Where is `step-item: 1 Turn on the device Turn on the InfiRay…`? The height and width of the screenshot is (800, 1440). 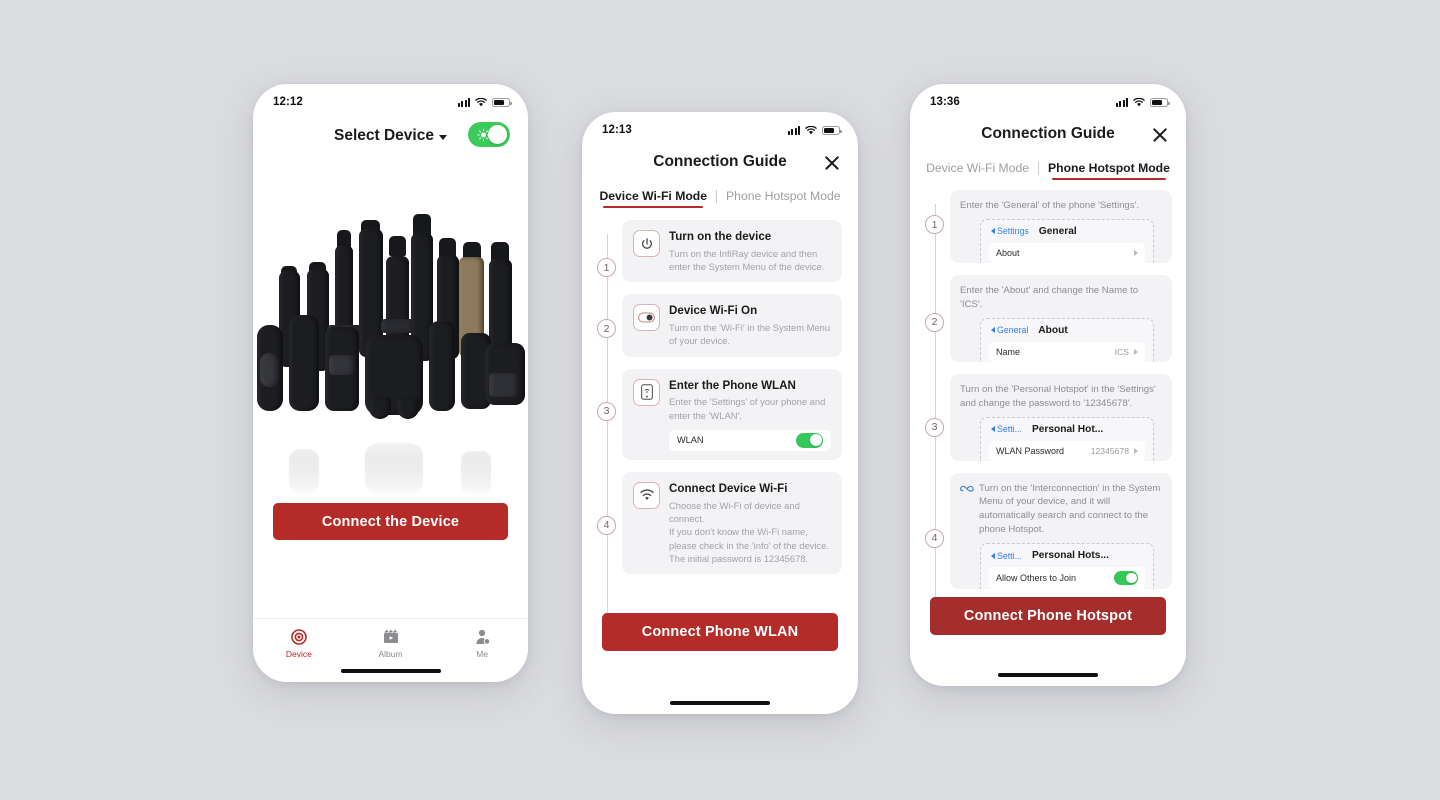 step-item: 1 Turn on the device Turn on the InfiRay… is located at coordinates (719, 251).